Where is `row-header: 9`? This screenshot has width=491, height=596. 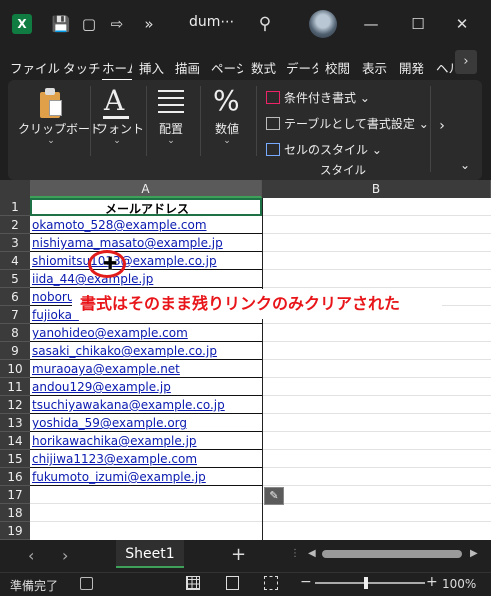
row-header: 9 is located at coordinates (15, 351).